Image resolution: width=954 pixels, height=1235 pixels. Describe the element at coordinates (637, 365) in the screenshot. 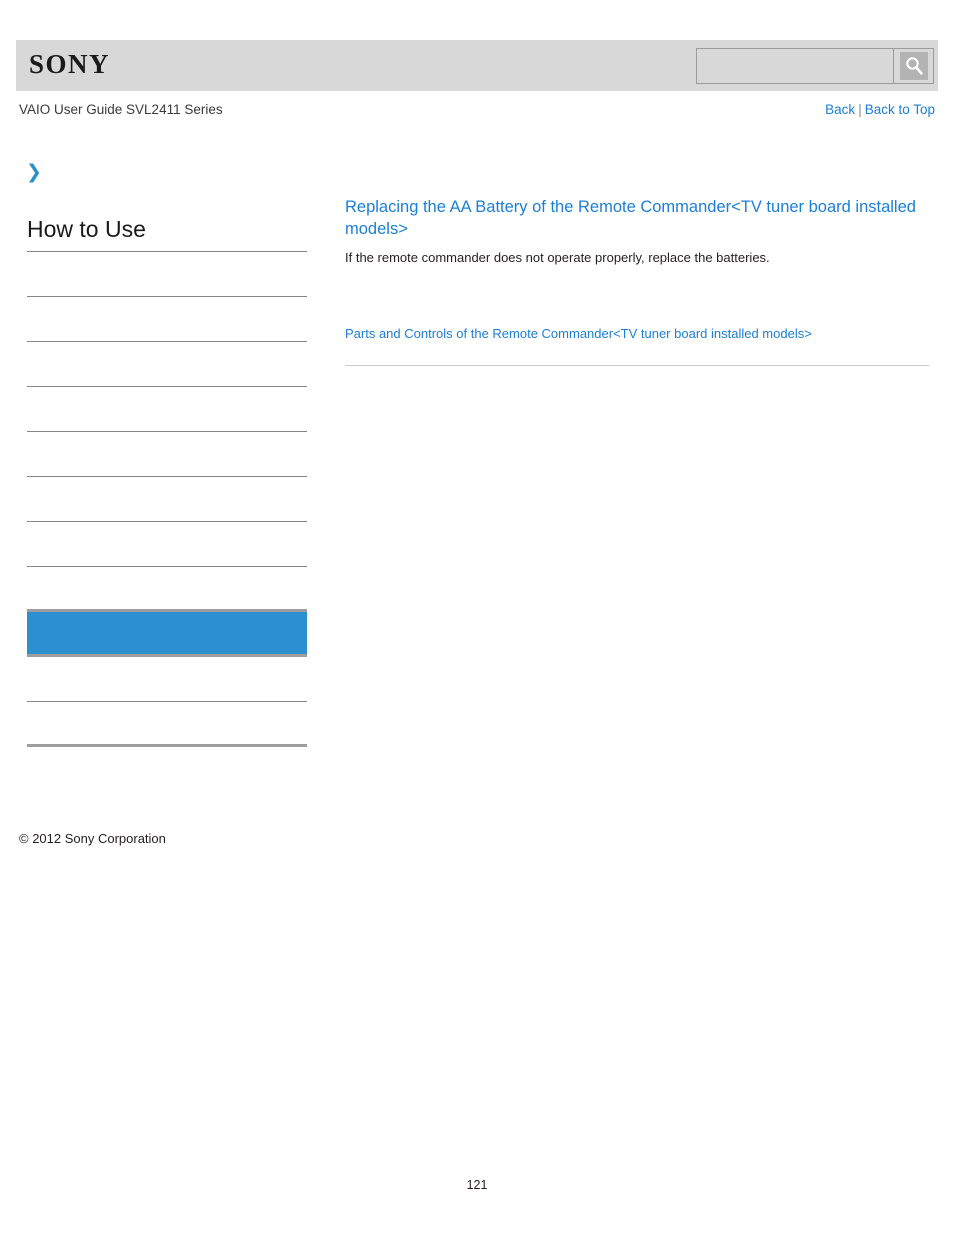

I see `content-divider` at that location.